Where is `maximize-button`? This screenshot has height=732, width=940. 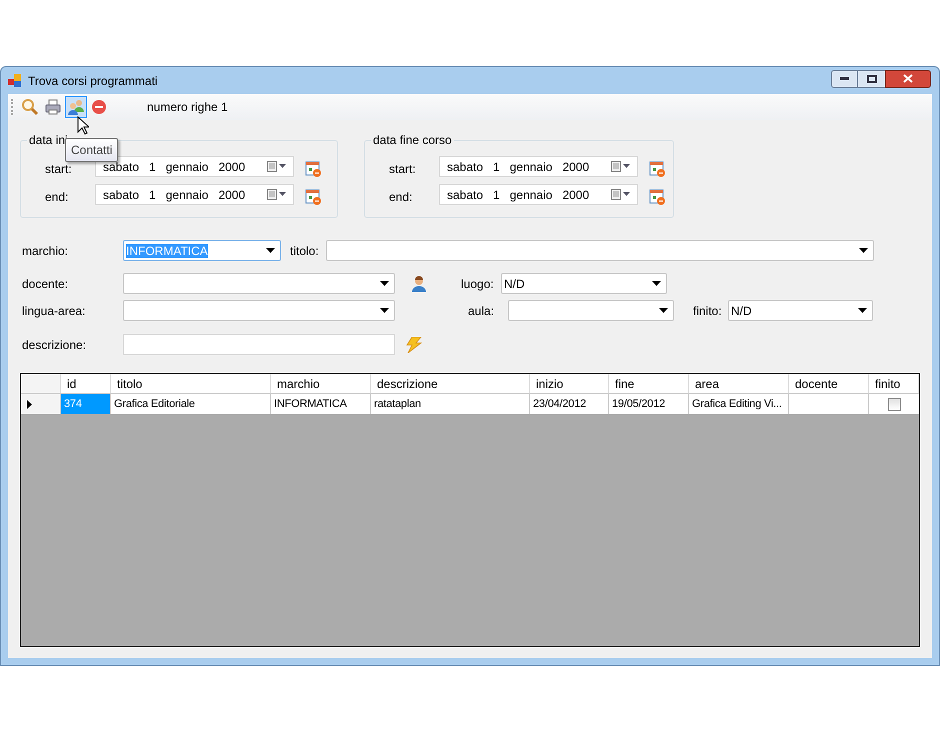 maximize-button is located at coordinates (871, 79).